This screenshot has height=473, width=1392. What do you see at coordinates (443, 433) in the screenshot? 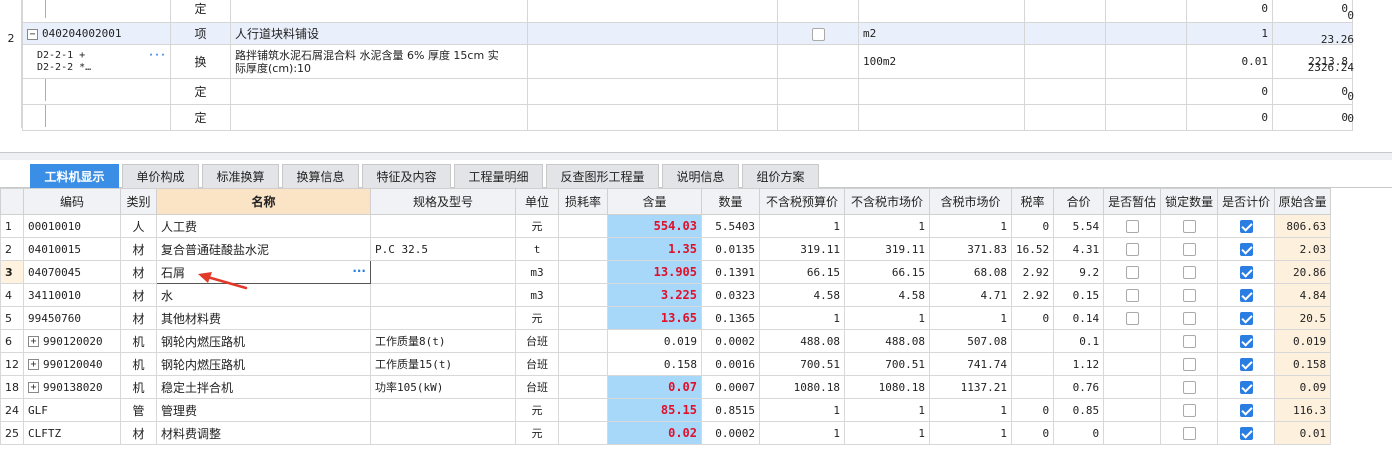
I see `spec-cell` at bounding box center [443, 433].